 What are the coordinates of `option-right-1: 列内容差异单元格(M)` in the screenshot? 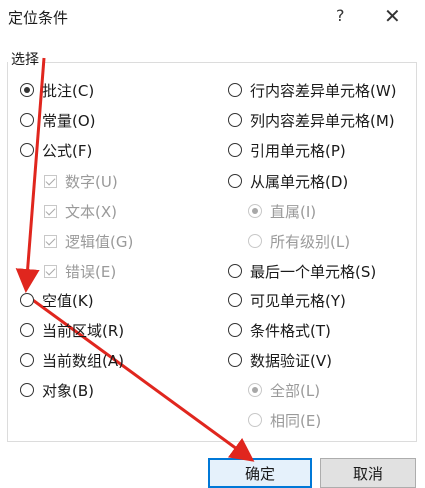 It's located at (311, 120).